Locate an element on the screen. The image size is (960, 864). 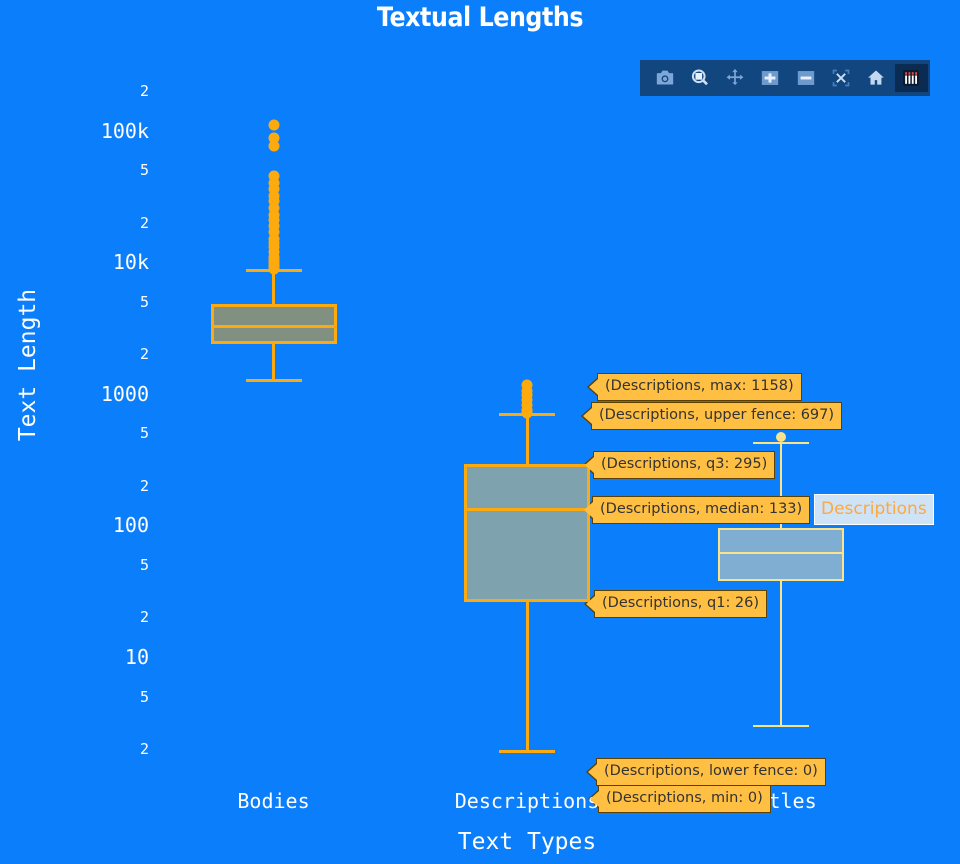
annotation-lower-fence: (Descriptions, lower fence: 0) is located at coordinates (706, 772).